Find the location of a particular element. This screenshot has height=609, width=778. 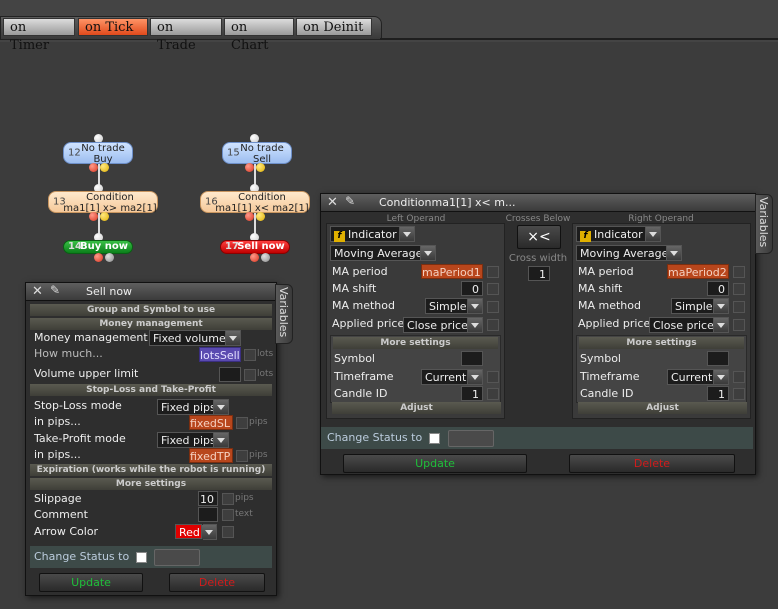

take-profit-pips-input: fixedTP is located at coordinates (211, 455).